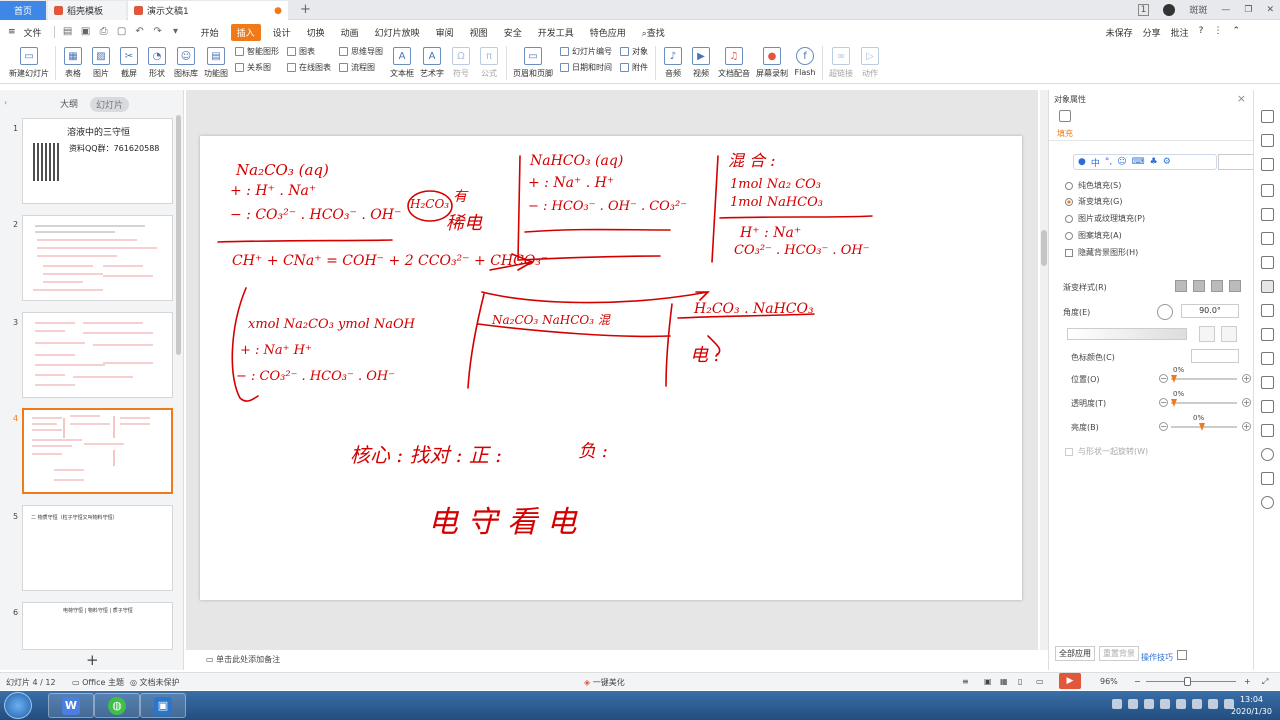  Describe the element at coordinates (1217, 32) in the screenshot. I see `more-icon: ⋮` at that location.